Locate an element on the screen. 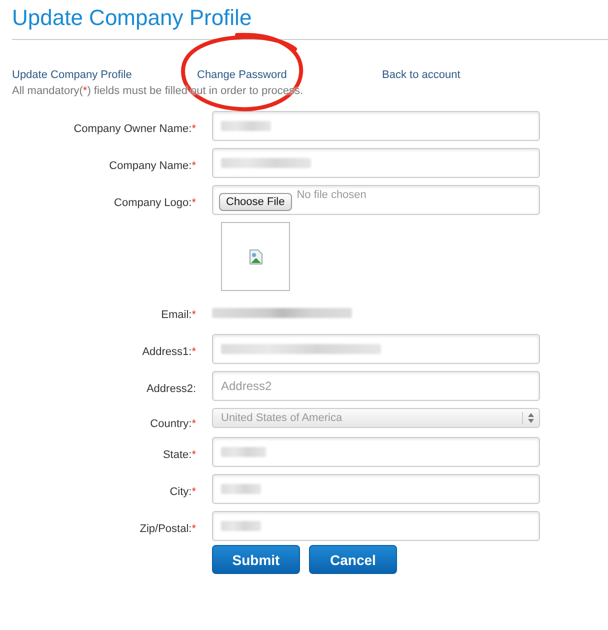  field-label: Company Owner Name:* is located at coordinates (135, 129).